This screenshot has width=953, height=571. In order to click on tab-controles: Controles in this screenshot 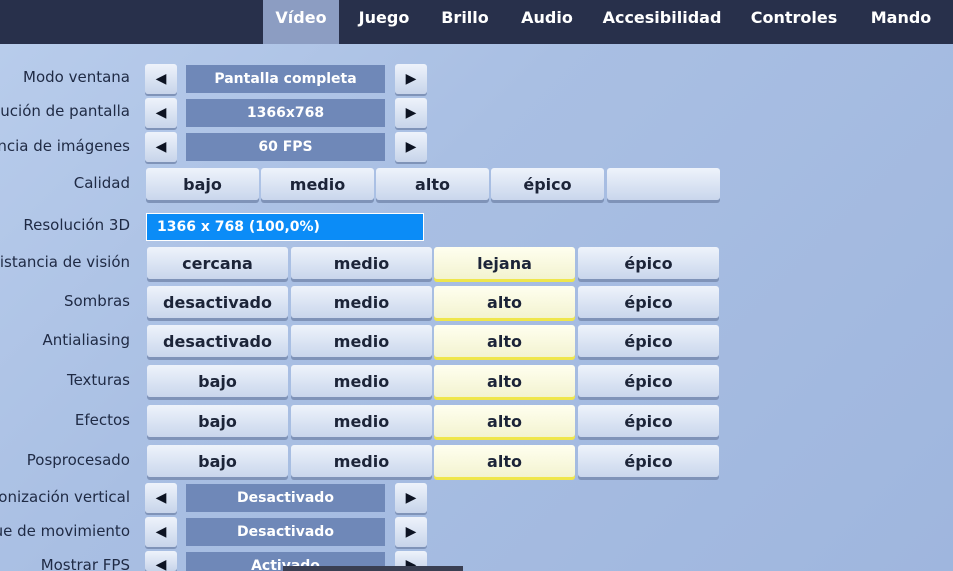, I will do `click(794, 22)`.